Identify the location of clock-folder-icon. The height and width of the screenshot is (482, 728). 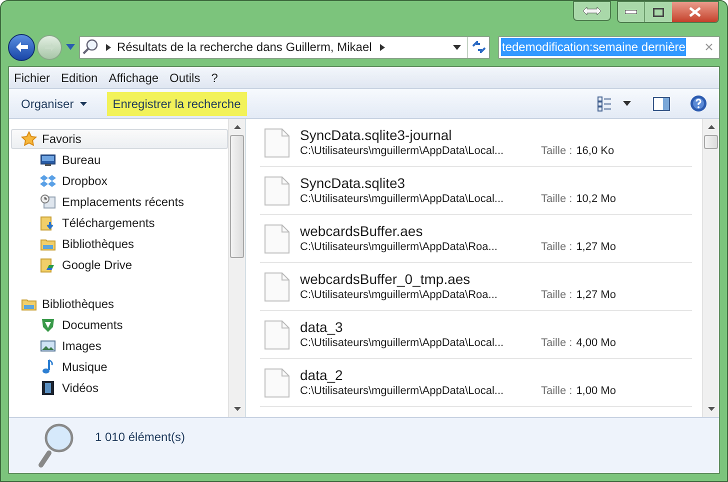
(48, 202).